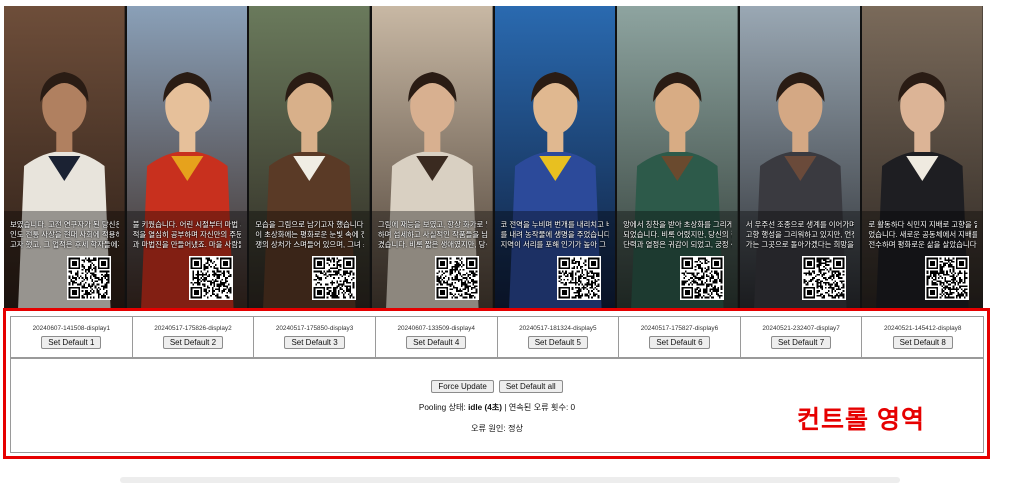 Image resolution: width=1024 pixels, height=485 pixels. What do you see at coordinates (436, 328) in the screenshot?
I see `display-id-label: 20240607-133509-display4` at bounding box center [436, 328].